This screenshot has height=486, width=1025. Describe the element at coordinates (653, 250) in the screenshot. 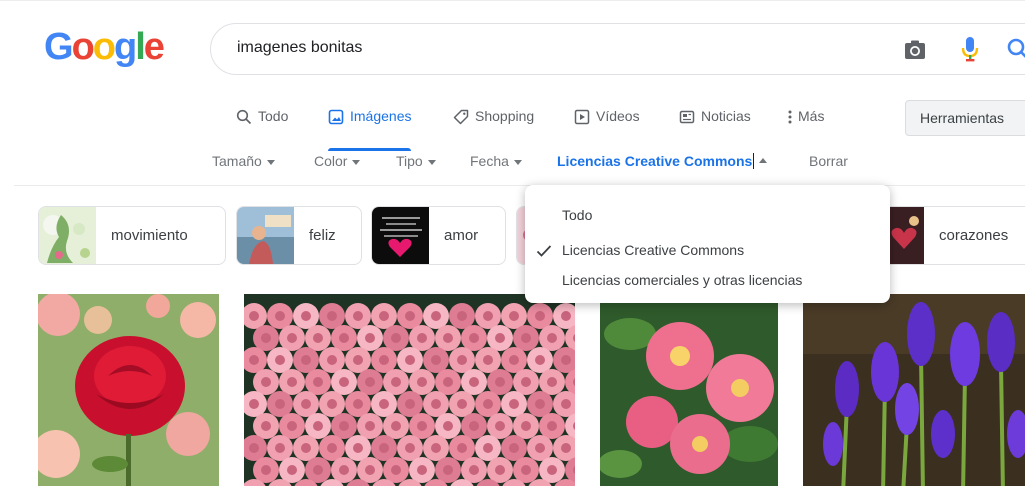

I see `dropdown-item-label: Licencias Creative Commons` at that location.